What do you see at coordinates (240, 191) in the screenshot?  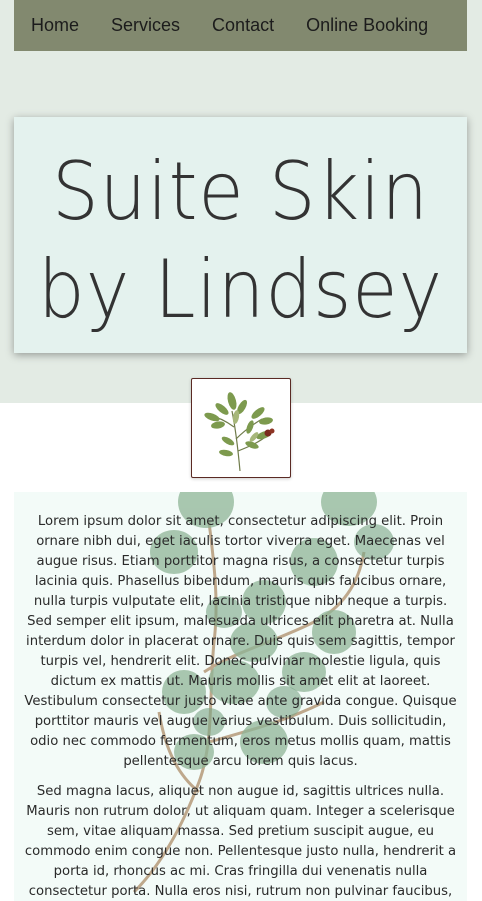 I see `hero-title-line1: Suite Skin` at bounding box center [240, 191].